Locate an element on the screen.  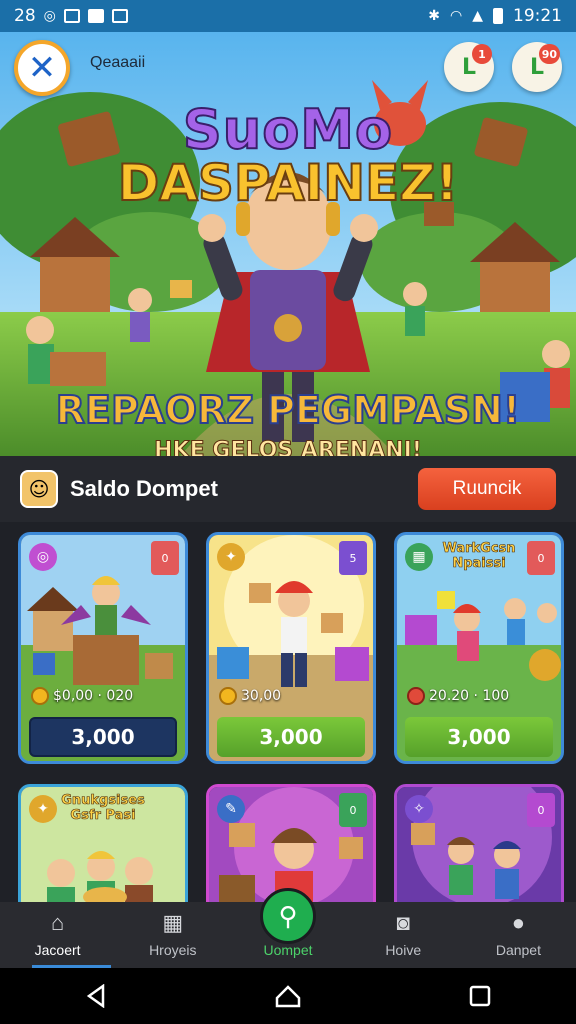
nav-item-schedule: ▦ Hroyeis is located at coordinates (172, 935).